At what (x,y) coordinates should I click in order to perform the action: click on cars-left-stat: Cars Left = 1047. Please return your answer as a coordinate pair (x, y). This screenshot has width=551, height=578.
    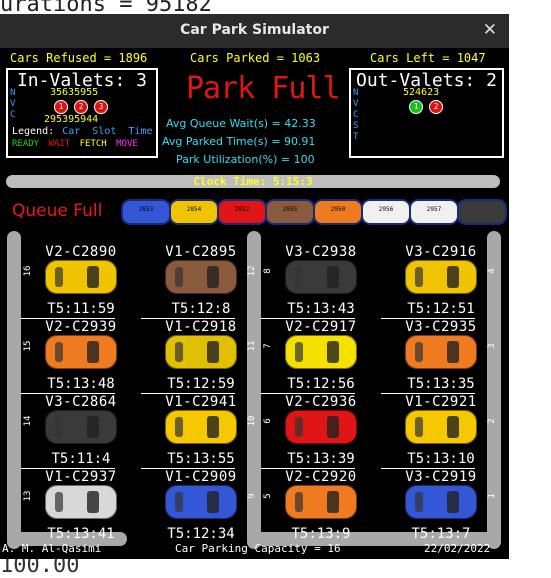
    Looking at the image, I should click on (428, 58).